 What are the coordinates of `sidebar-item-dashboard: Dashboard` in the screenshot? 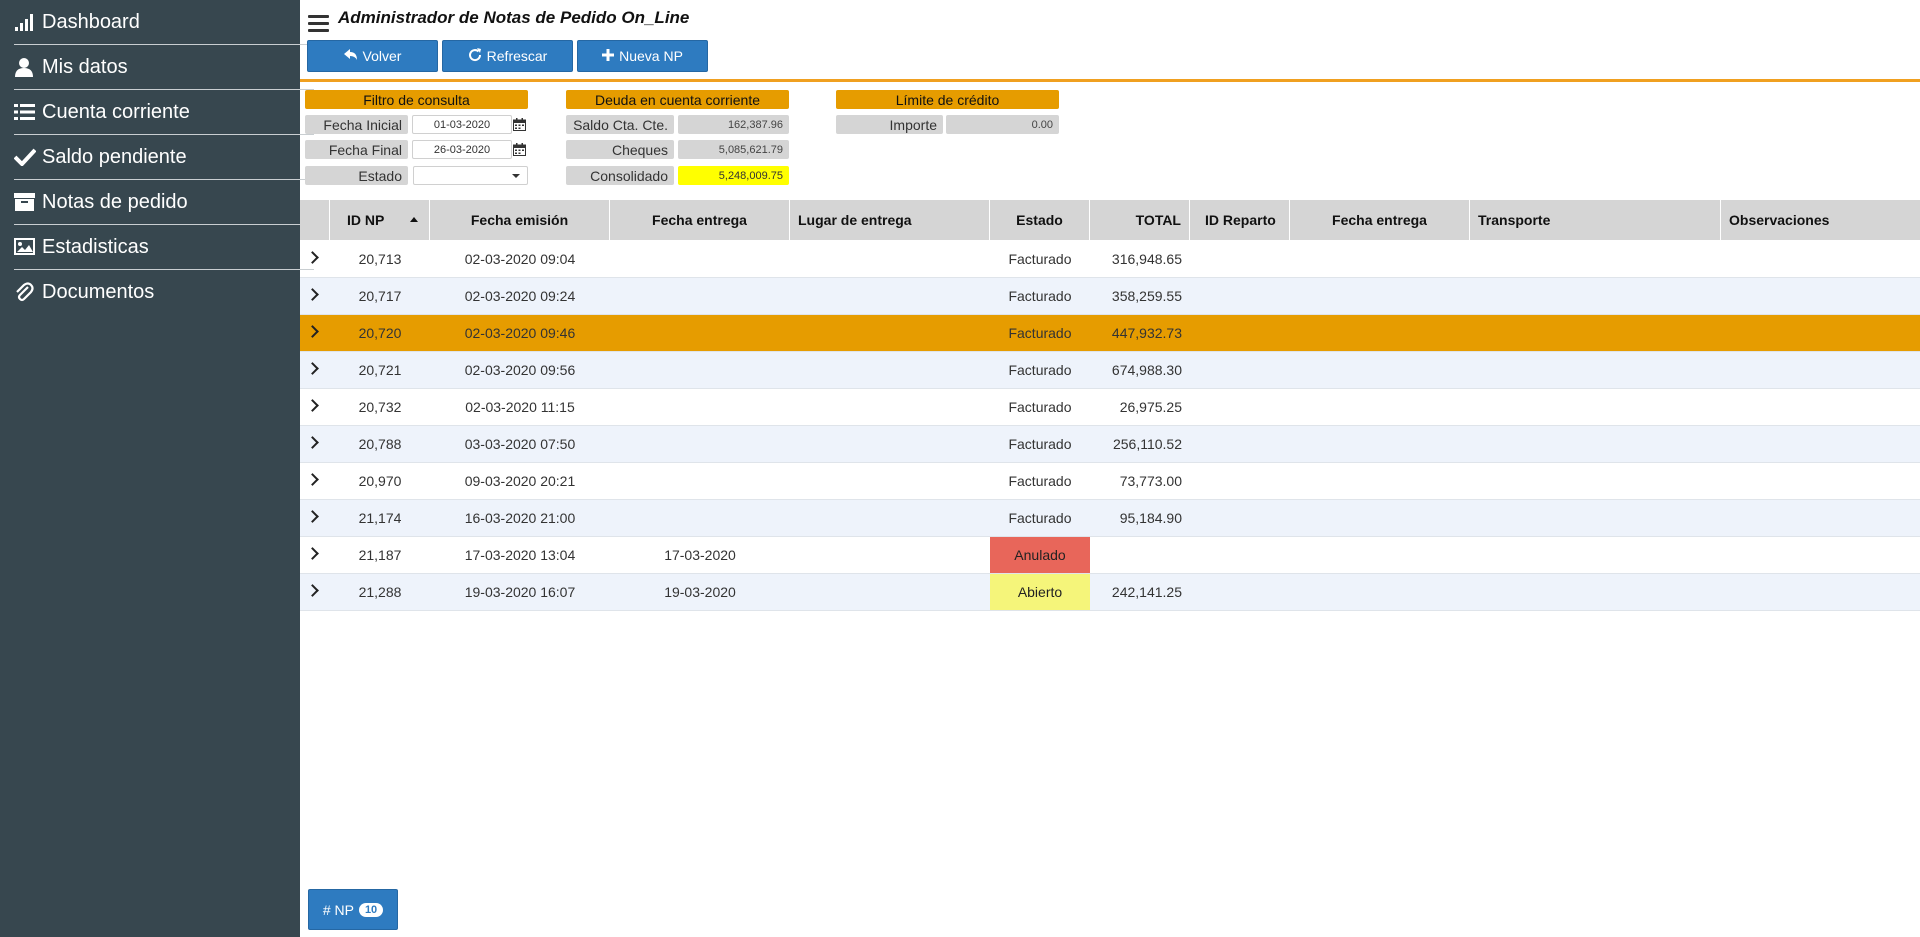 It's located at (164, 22).